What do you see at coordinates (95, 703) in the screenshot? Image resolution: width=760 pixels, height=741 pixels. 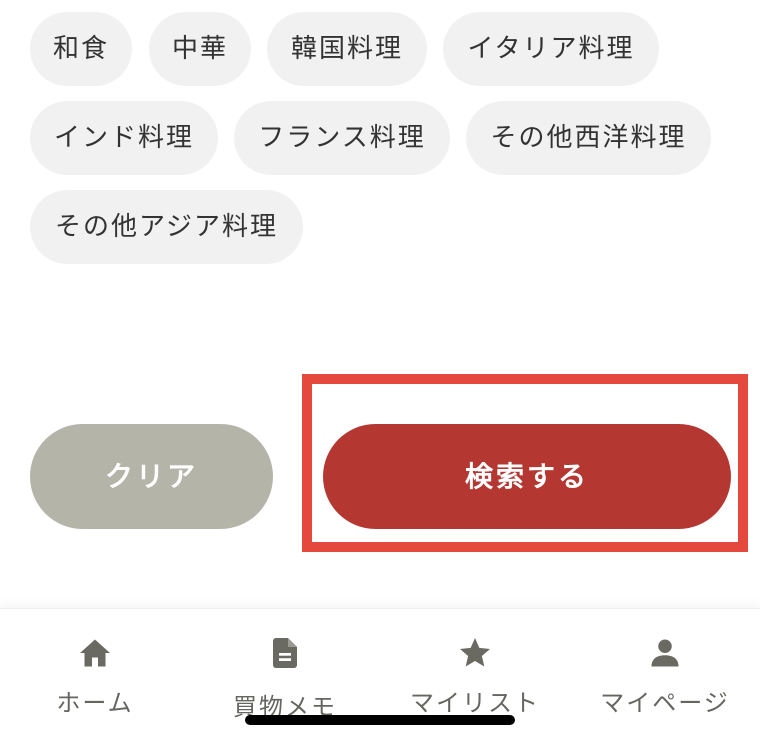 I see `tab-home-label: ホーム` at bounding box center [95, 703].